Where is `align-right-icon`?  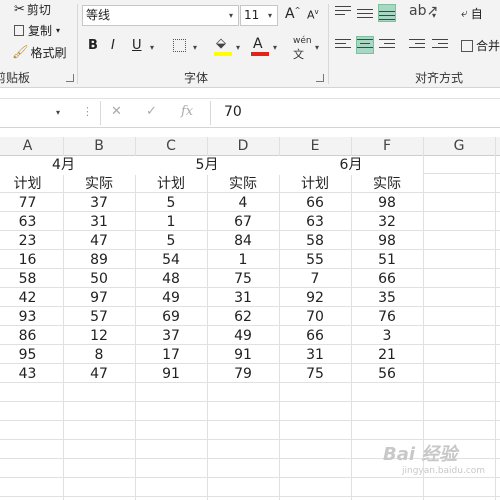
align-right-icon is located at coordinates (387, 45).